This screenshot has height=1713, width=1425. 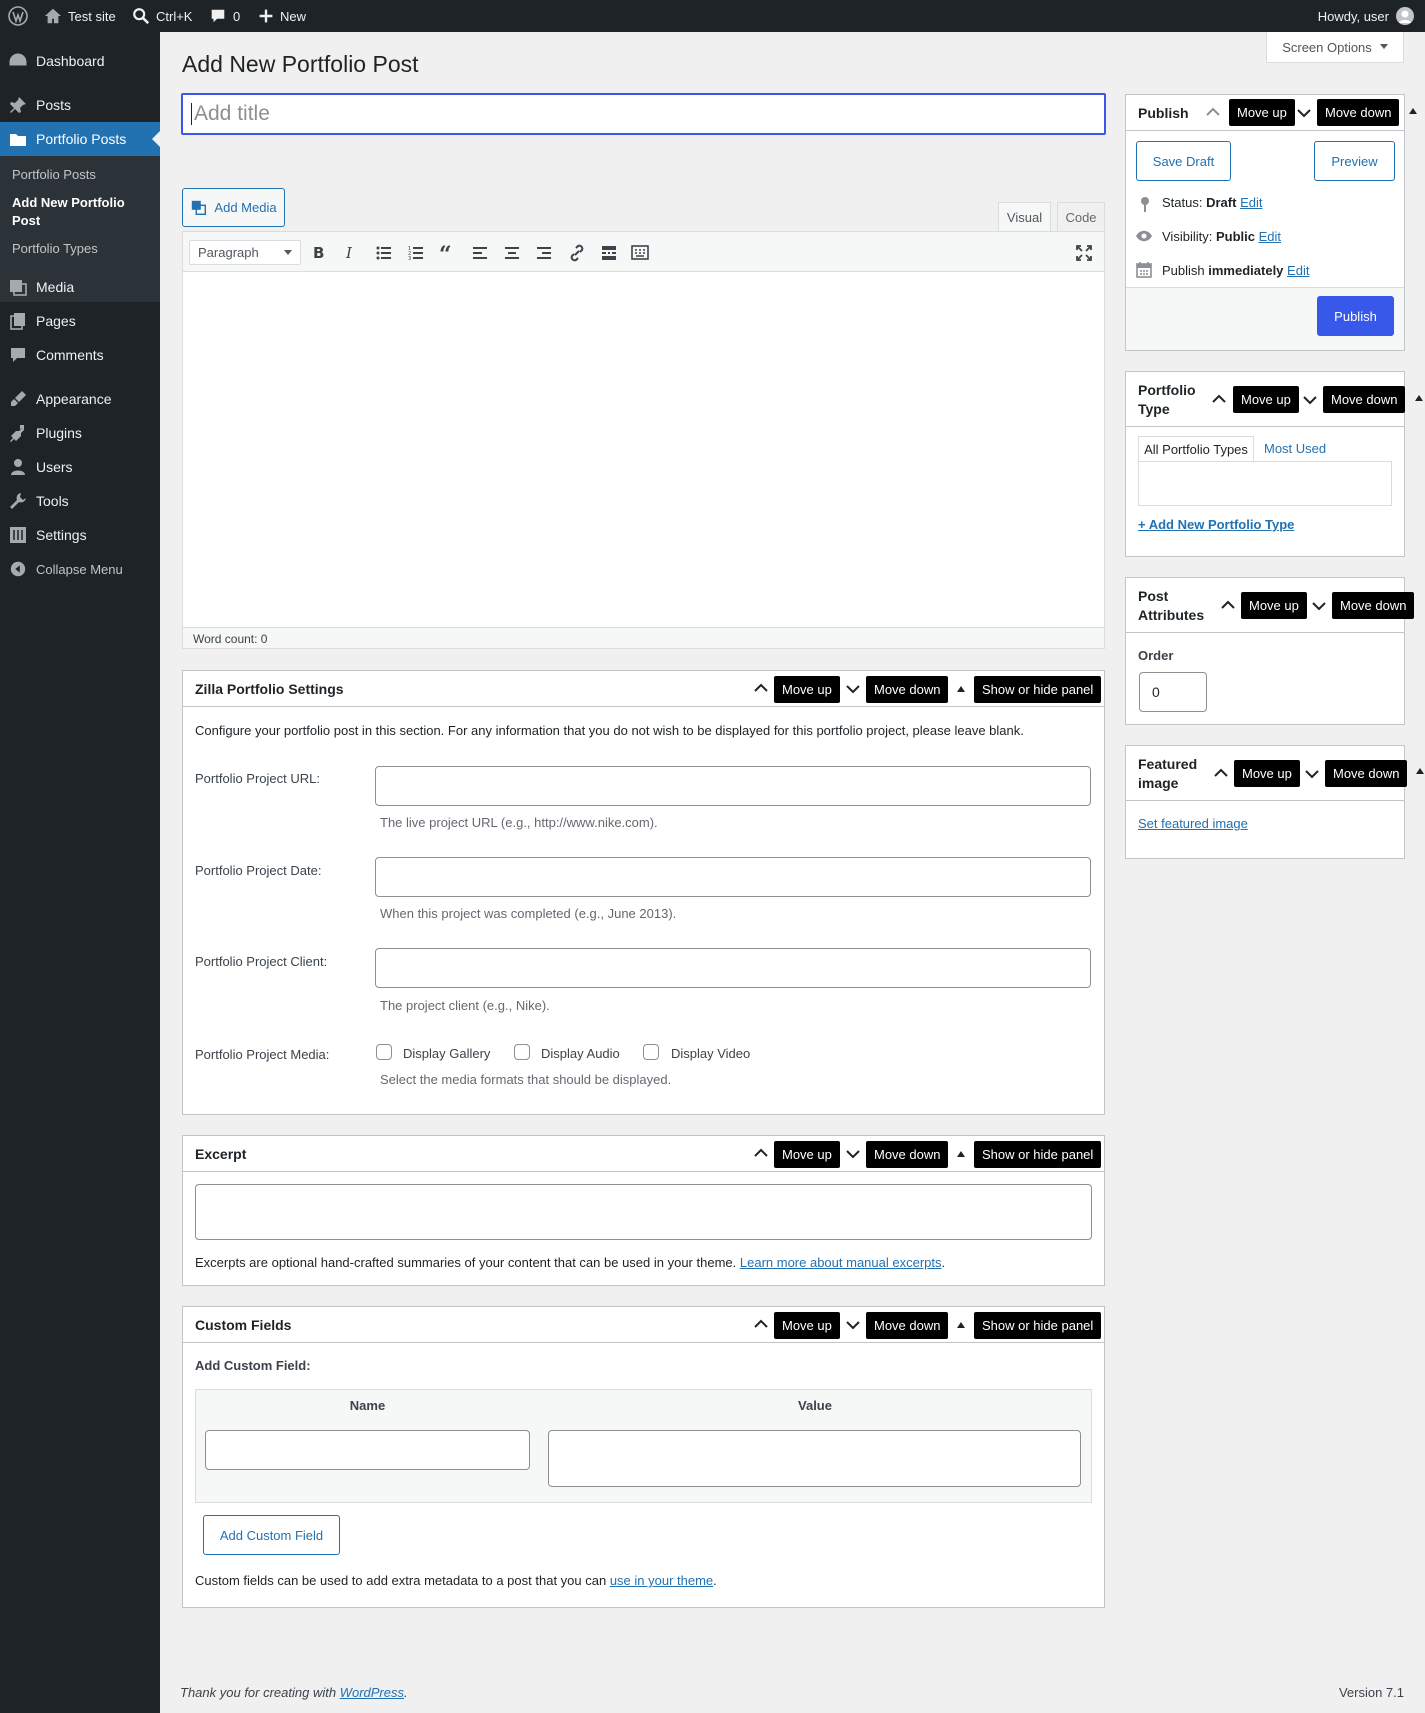 What do you see at coordinates (1193, 823) in the screenshot?
I see `set-featured-image-link: Set featured image` at bounding box center [1193, 823].